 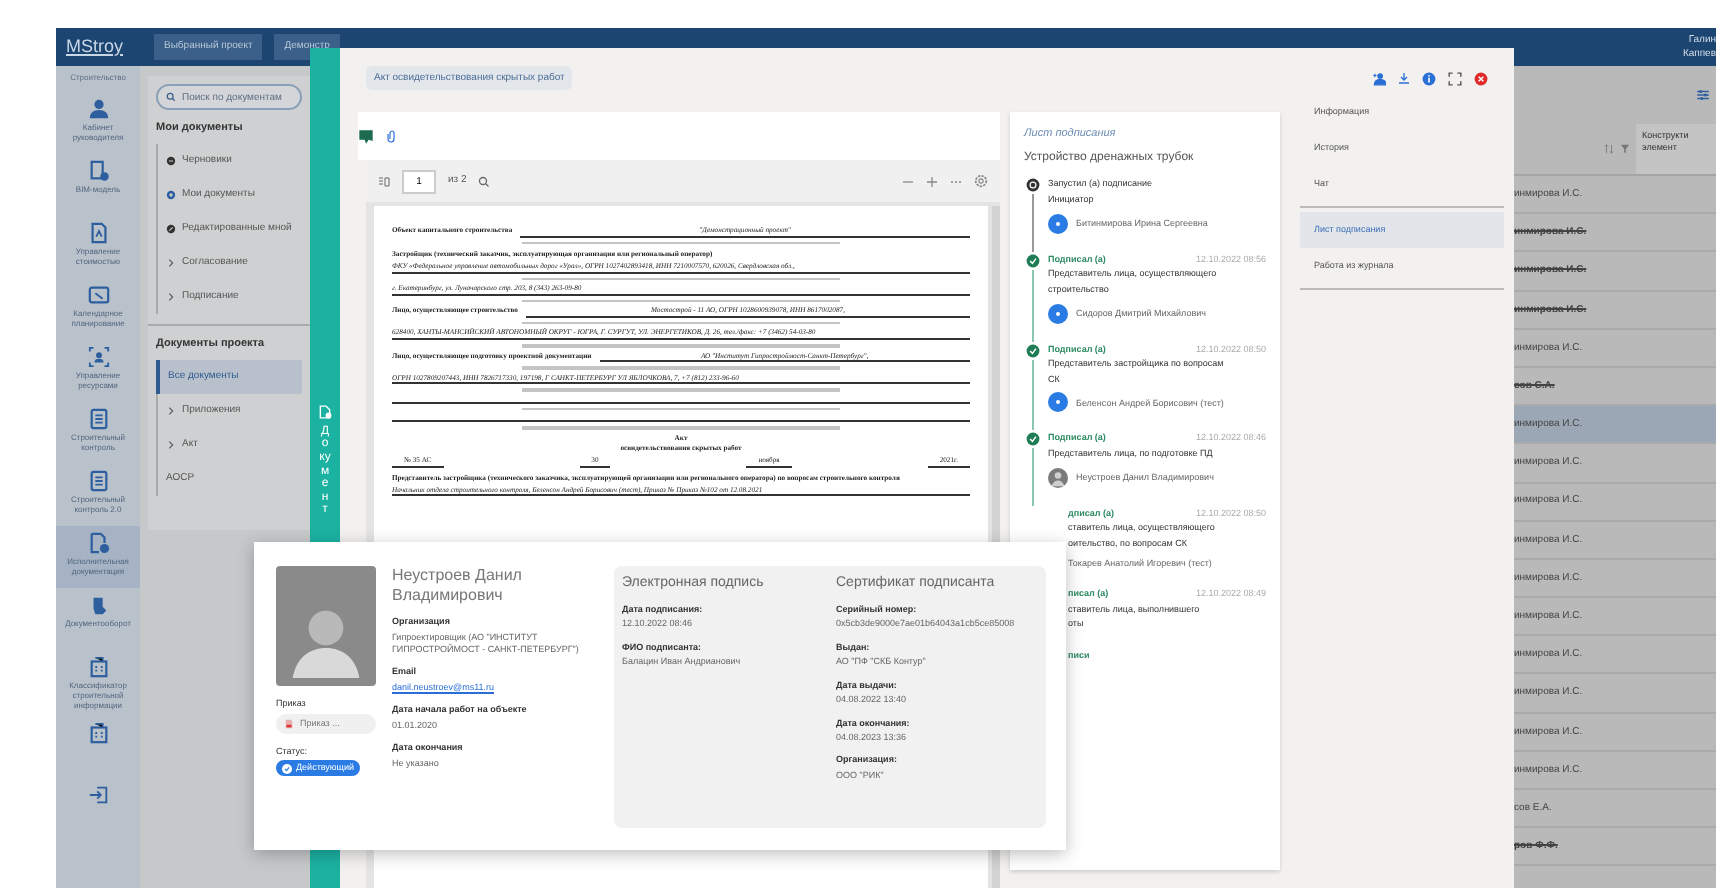 I want to click on person-name: Неустроев Данил Владимирович, so click(x=458, y=586).